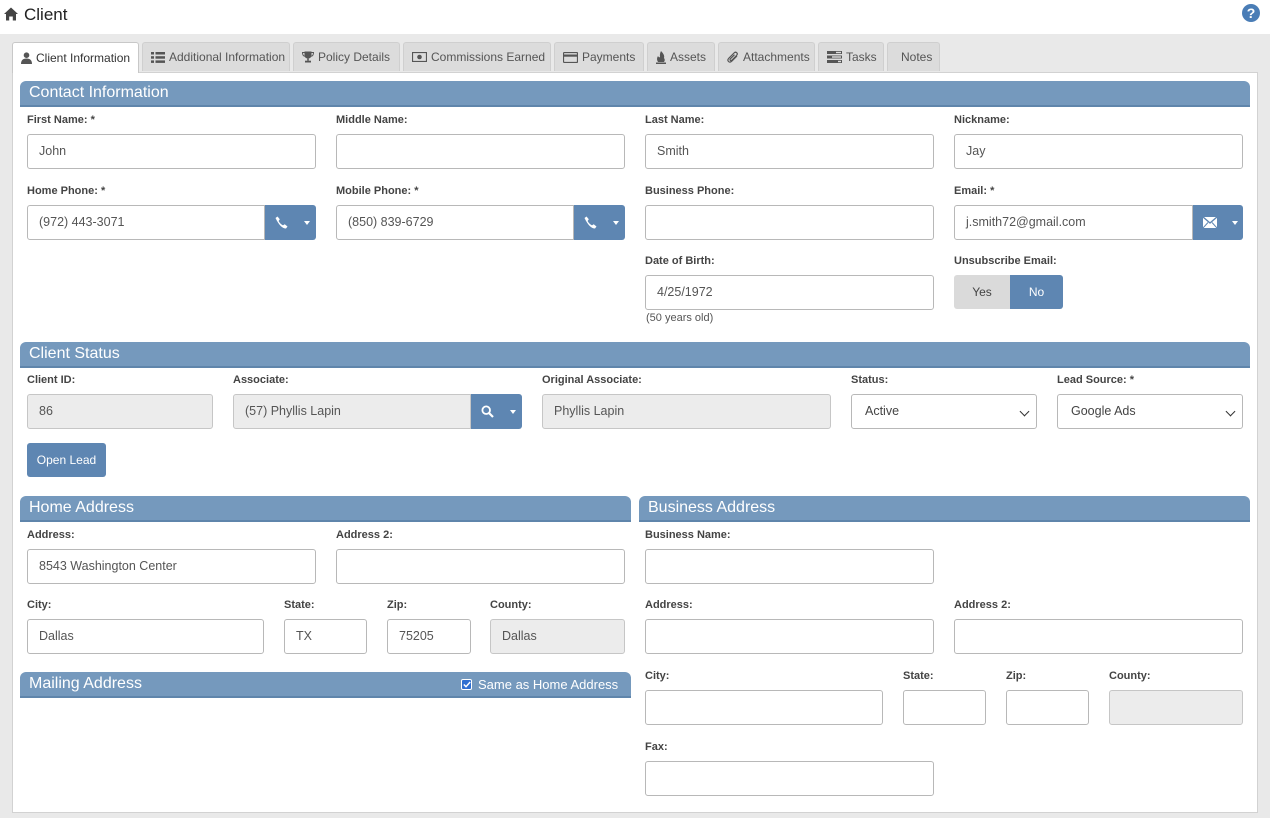 This screenshot has height=818, width=1270. What do you see at coordinates (11, 14) in the screenshot?
I see `home-icon` at bounding box center [11, 14].